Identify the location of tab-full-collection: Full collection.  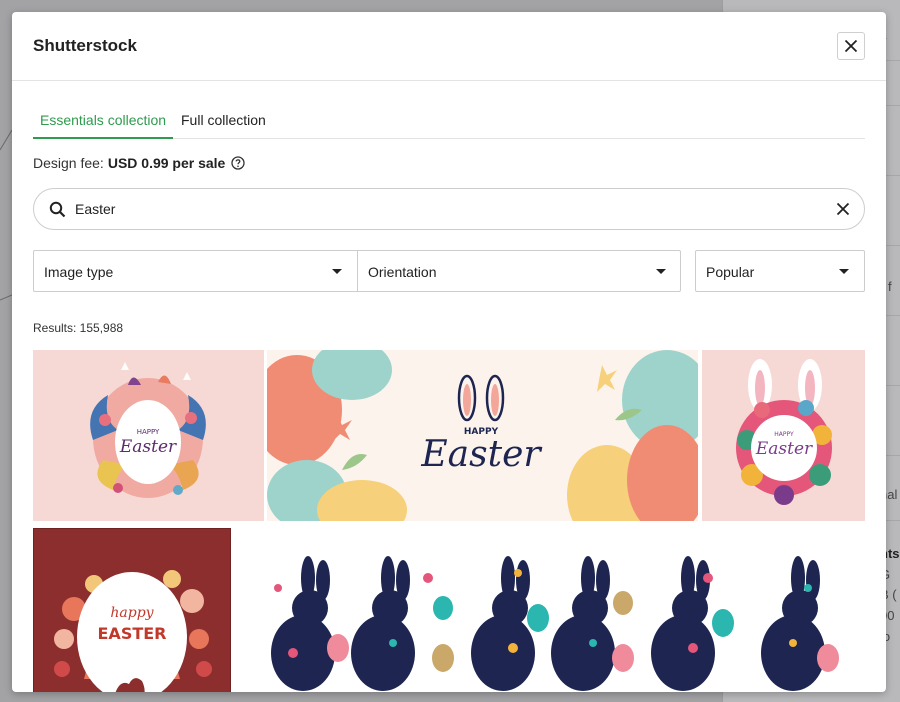
(223, 124).